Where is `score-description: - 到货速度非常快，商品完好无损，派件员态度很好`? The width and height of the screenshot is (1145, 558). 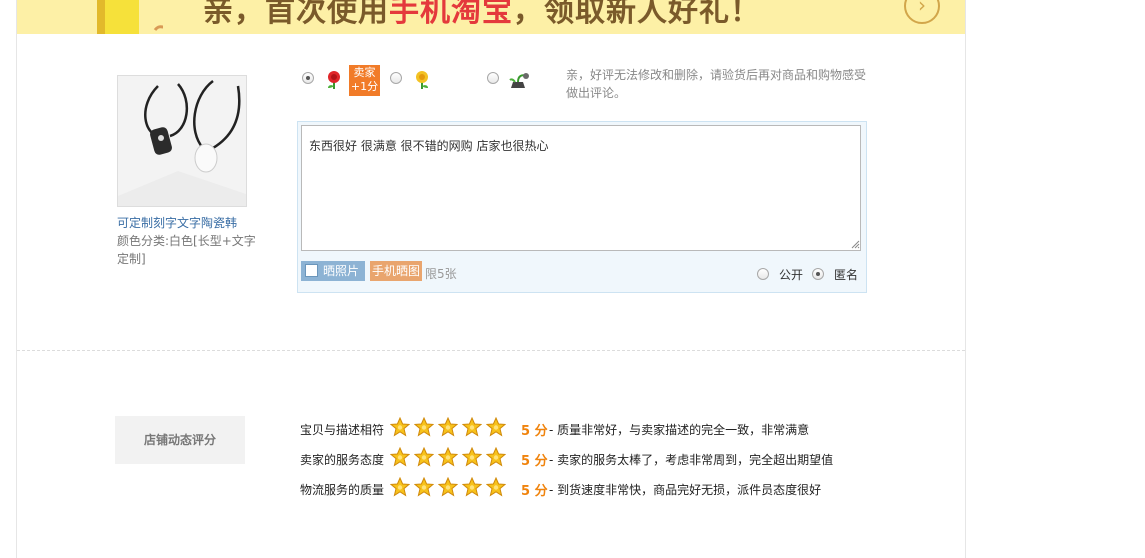 score-description: - 到货速度非常快，商品完好无损，派件员态度很好 is located at coordinates (685, 490).